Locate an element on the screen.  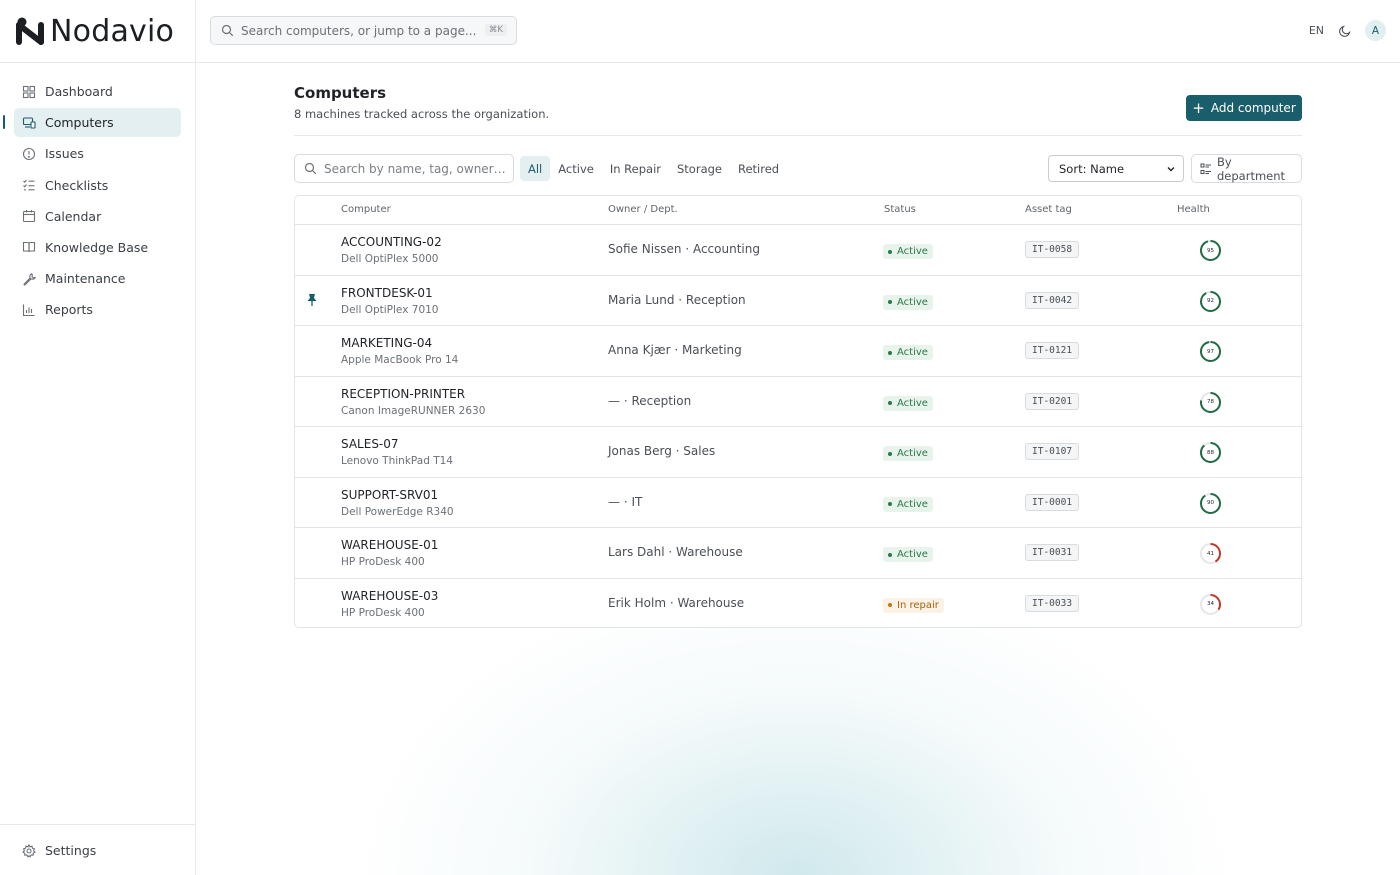
computer-name: ACCOUNTING-02 is located at coordinates (391, 242).